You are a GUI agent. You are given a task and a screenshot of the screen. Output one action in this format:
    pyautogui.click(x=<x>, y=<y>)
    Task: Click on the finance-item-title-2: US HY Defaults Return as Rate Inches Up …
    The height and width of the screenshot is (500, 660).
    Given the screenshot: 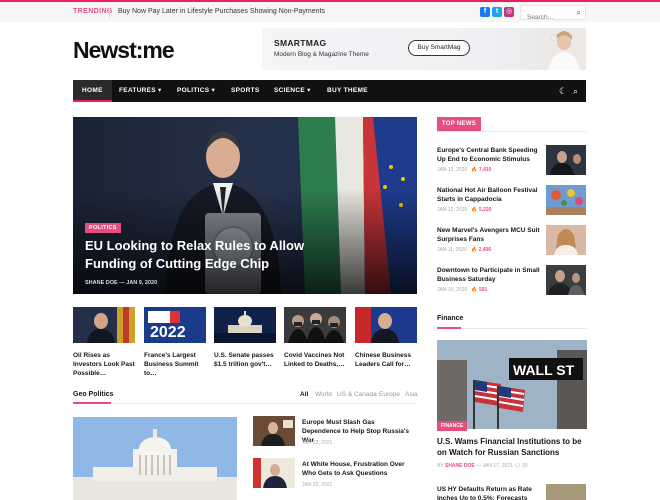 What is the action you would take?
    pyautogui.click(x=489, y=492)
    